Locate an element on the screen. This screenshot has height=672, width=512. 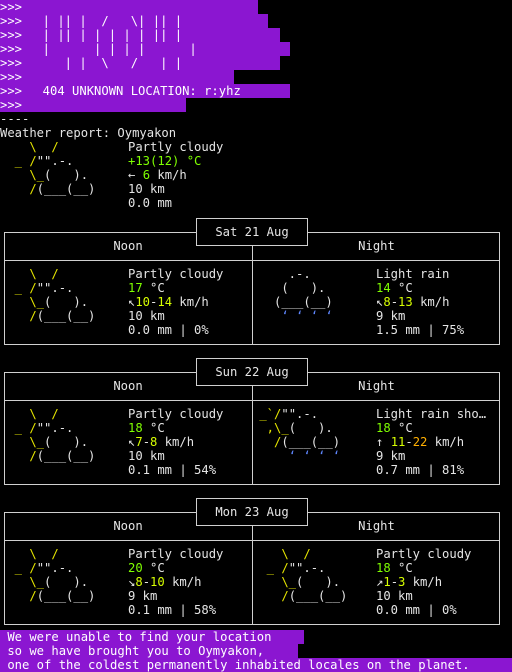
noon-temp: 17 °C is located at coordinates (146, 288).